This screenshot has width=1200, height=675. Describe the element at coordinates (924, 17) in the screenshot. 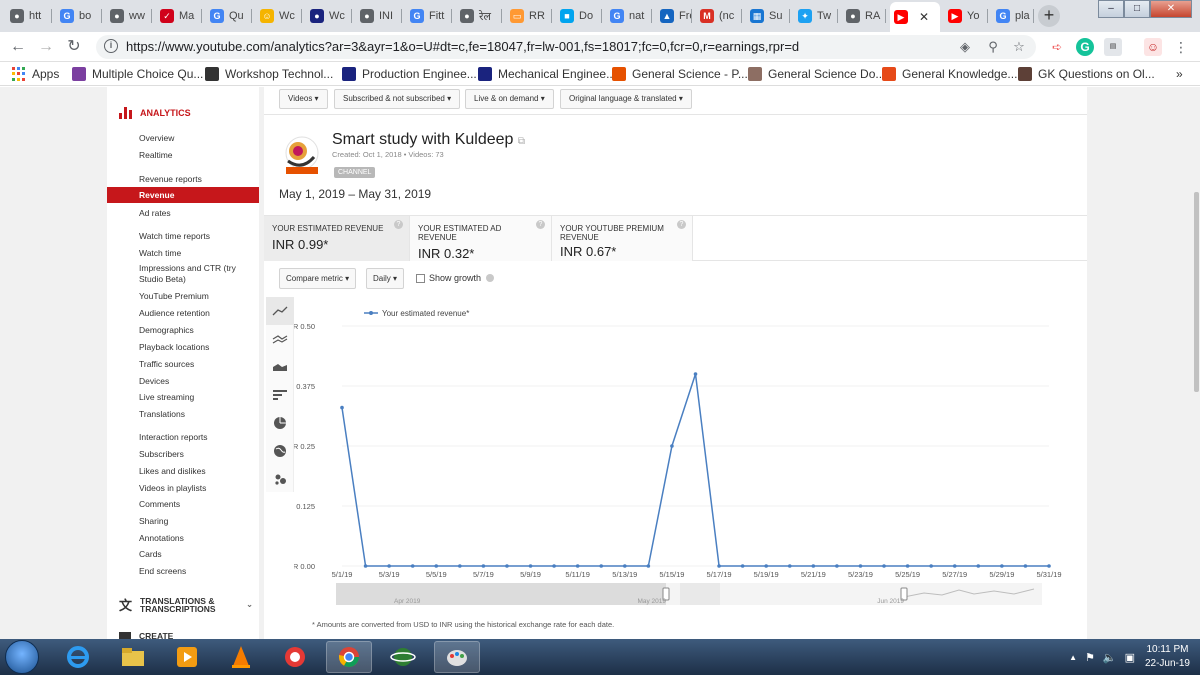

I see `close-tab-icon: ✕` at that location.